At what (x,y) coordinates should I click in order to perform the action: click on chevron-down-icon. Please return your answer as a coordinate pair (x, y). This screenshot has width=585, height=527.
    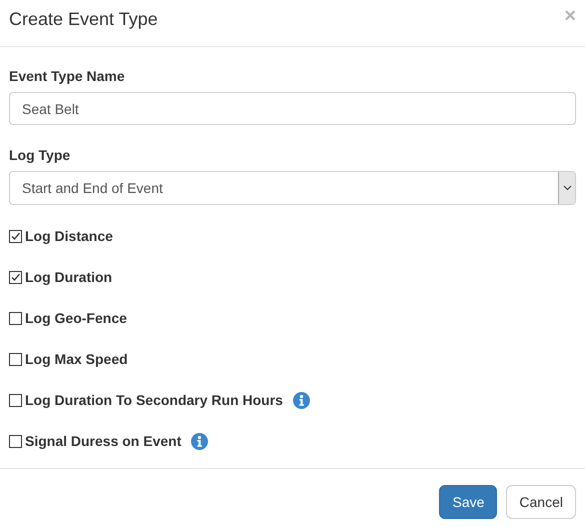
    Looking at the image, I should click on (566, 188).